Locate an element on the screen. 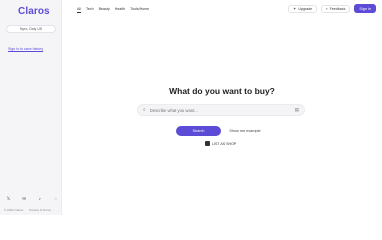 The image size is (382, 240). tab-beauty: Beauty is located at coordinates (104, 10).